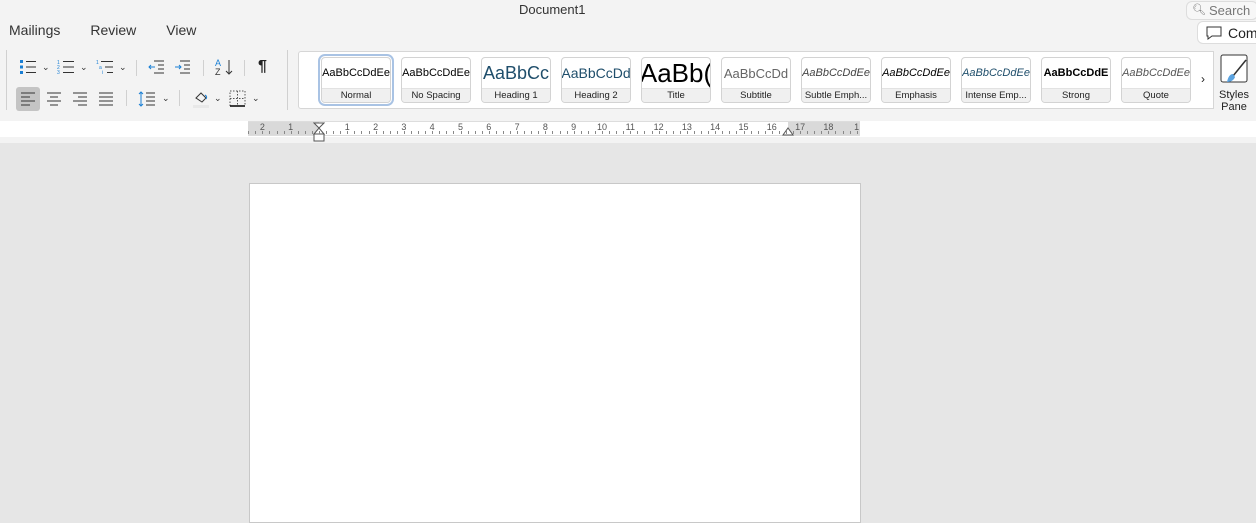 The height and width of the screenshot is (523, 1256). I want to click on horizontal-ruler: 2 1 1 2 3 4 5 6 7 8 9 10 11 12 13 14 15 16 17 18 1, so click(554, 131).